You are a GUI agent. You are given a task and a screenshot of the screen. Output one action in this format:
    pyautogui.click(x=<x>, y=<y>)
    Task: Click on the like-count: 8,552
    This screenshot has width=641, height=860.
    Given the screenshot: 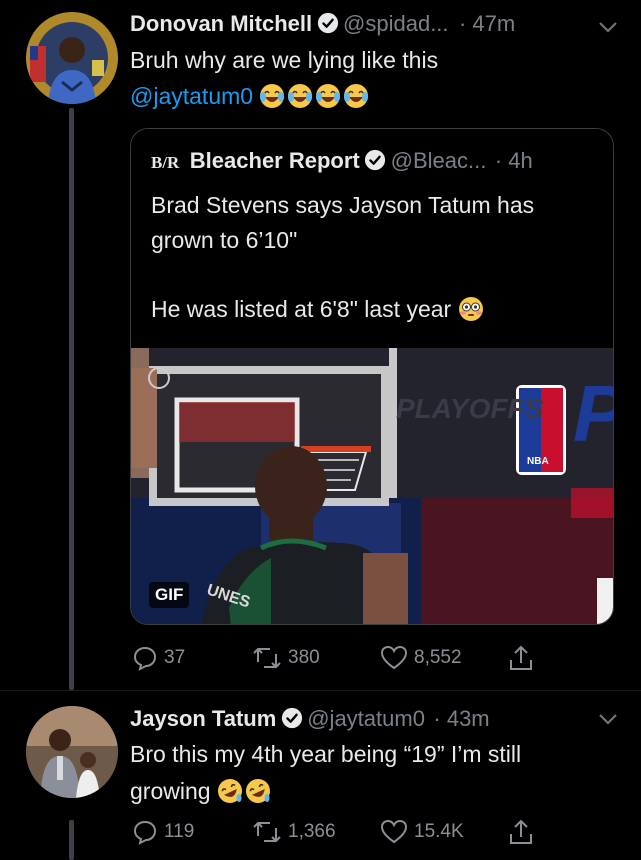 What is the action you would take?
    pyautogui.click(x=438, y=657)
    